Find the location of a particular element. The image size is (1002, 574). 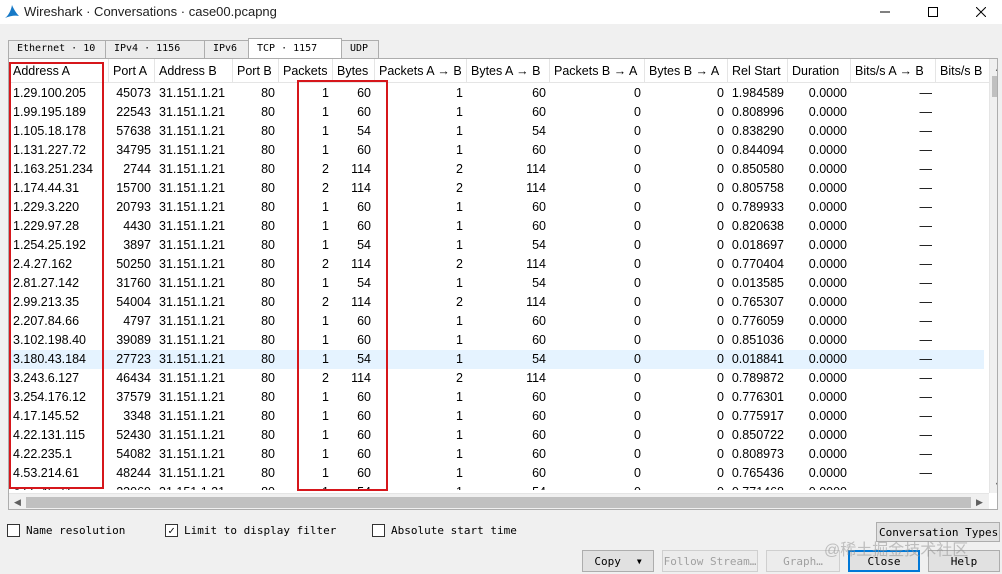

limit-to-display-filter-checkbox: ✓ Limit to display filter is located at coordinates (250, 530).